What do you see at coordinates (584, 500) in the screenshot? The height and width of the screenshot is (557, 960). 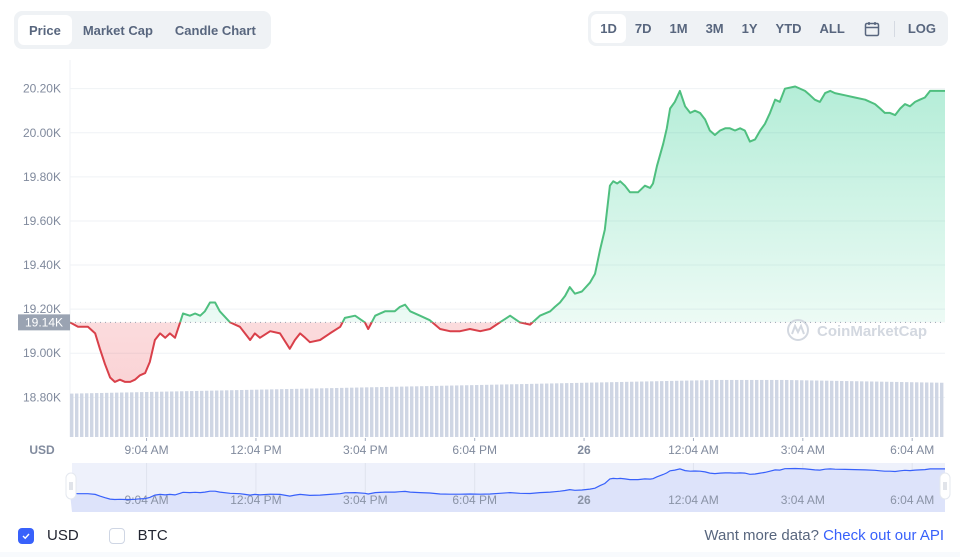 I see `navigator-tick-label: 26` at bounding box center [584, 500].